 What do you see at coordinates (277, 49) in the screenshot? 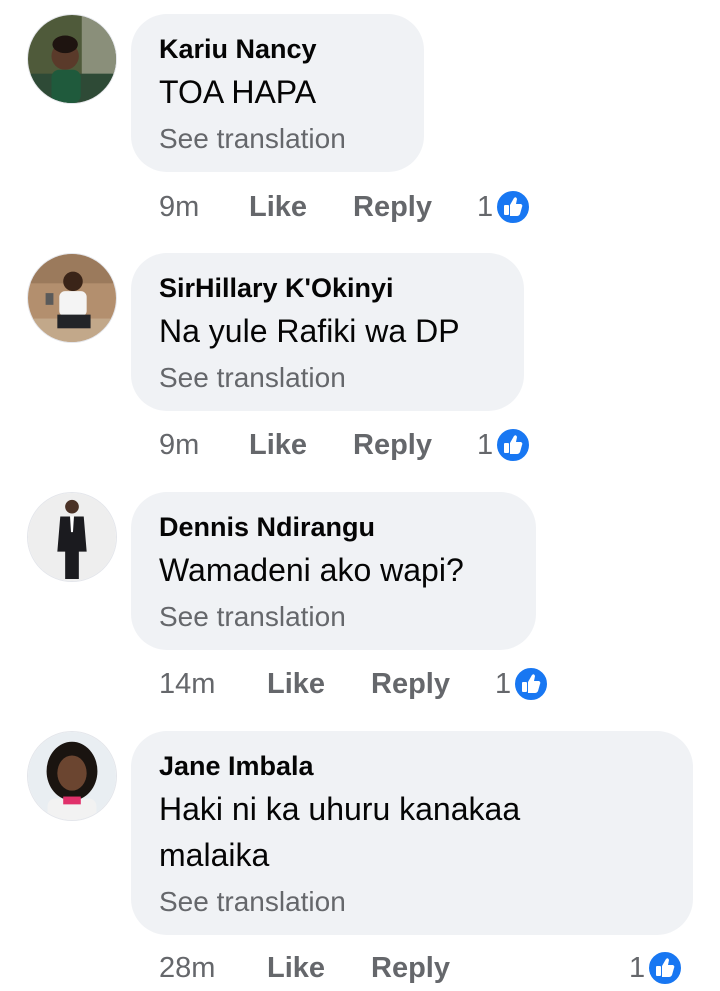
I see `comment-author: Kariu Nancy` at bounding box center [277, 49].